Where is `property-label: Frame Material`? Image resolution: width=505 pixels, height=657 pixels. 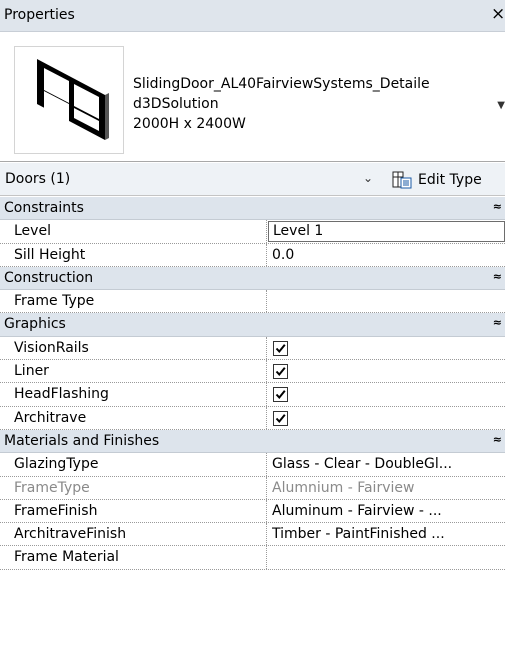
property-label: Frame Material is located at coordinates (66, 557).